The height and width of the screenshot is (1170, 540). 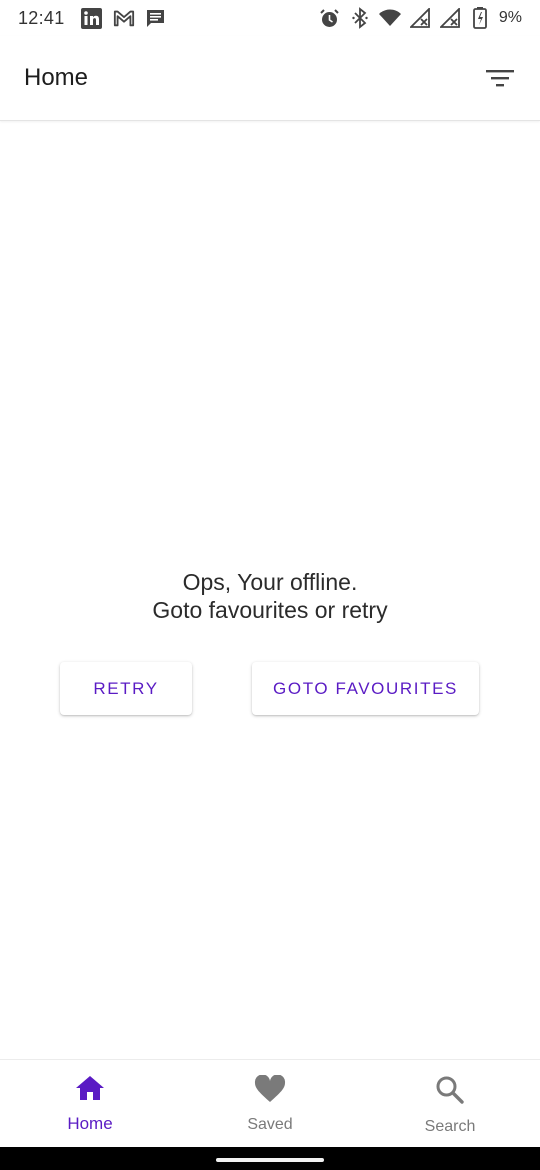 What do you see at coordinates (270, 582) in the screenshot?
I see `offline-message-line1: Ops, Your offline.` at bounding box center [270, 582].